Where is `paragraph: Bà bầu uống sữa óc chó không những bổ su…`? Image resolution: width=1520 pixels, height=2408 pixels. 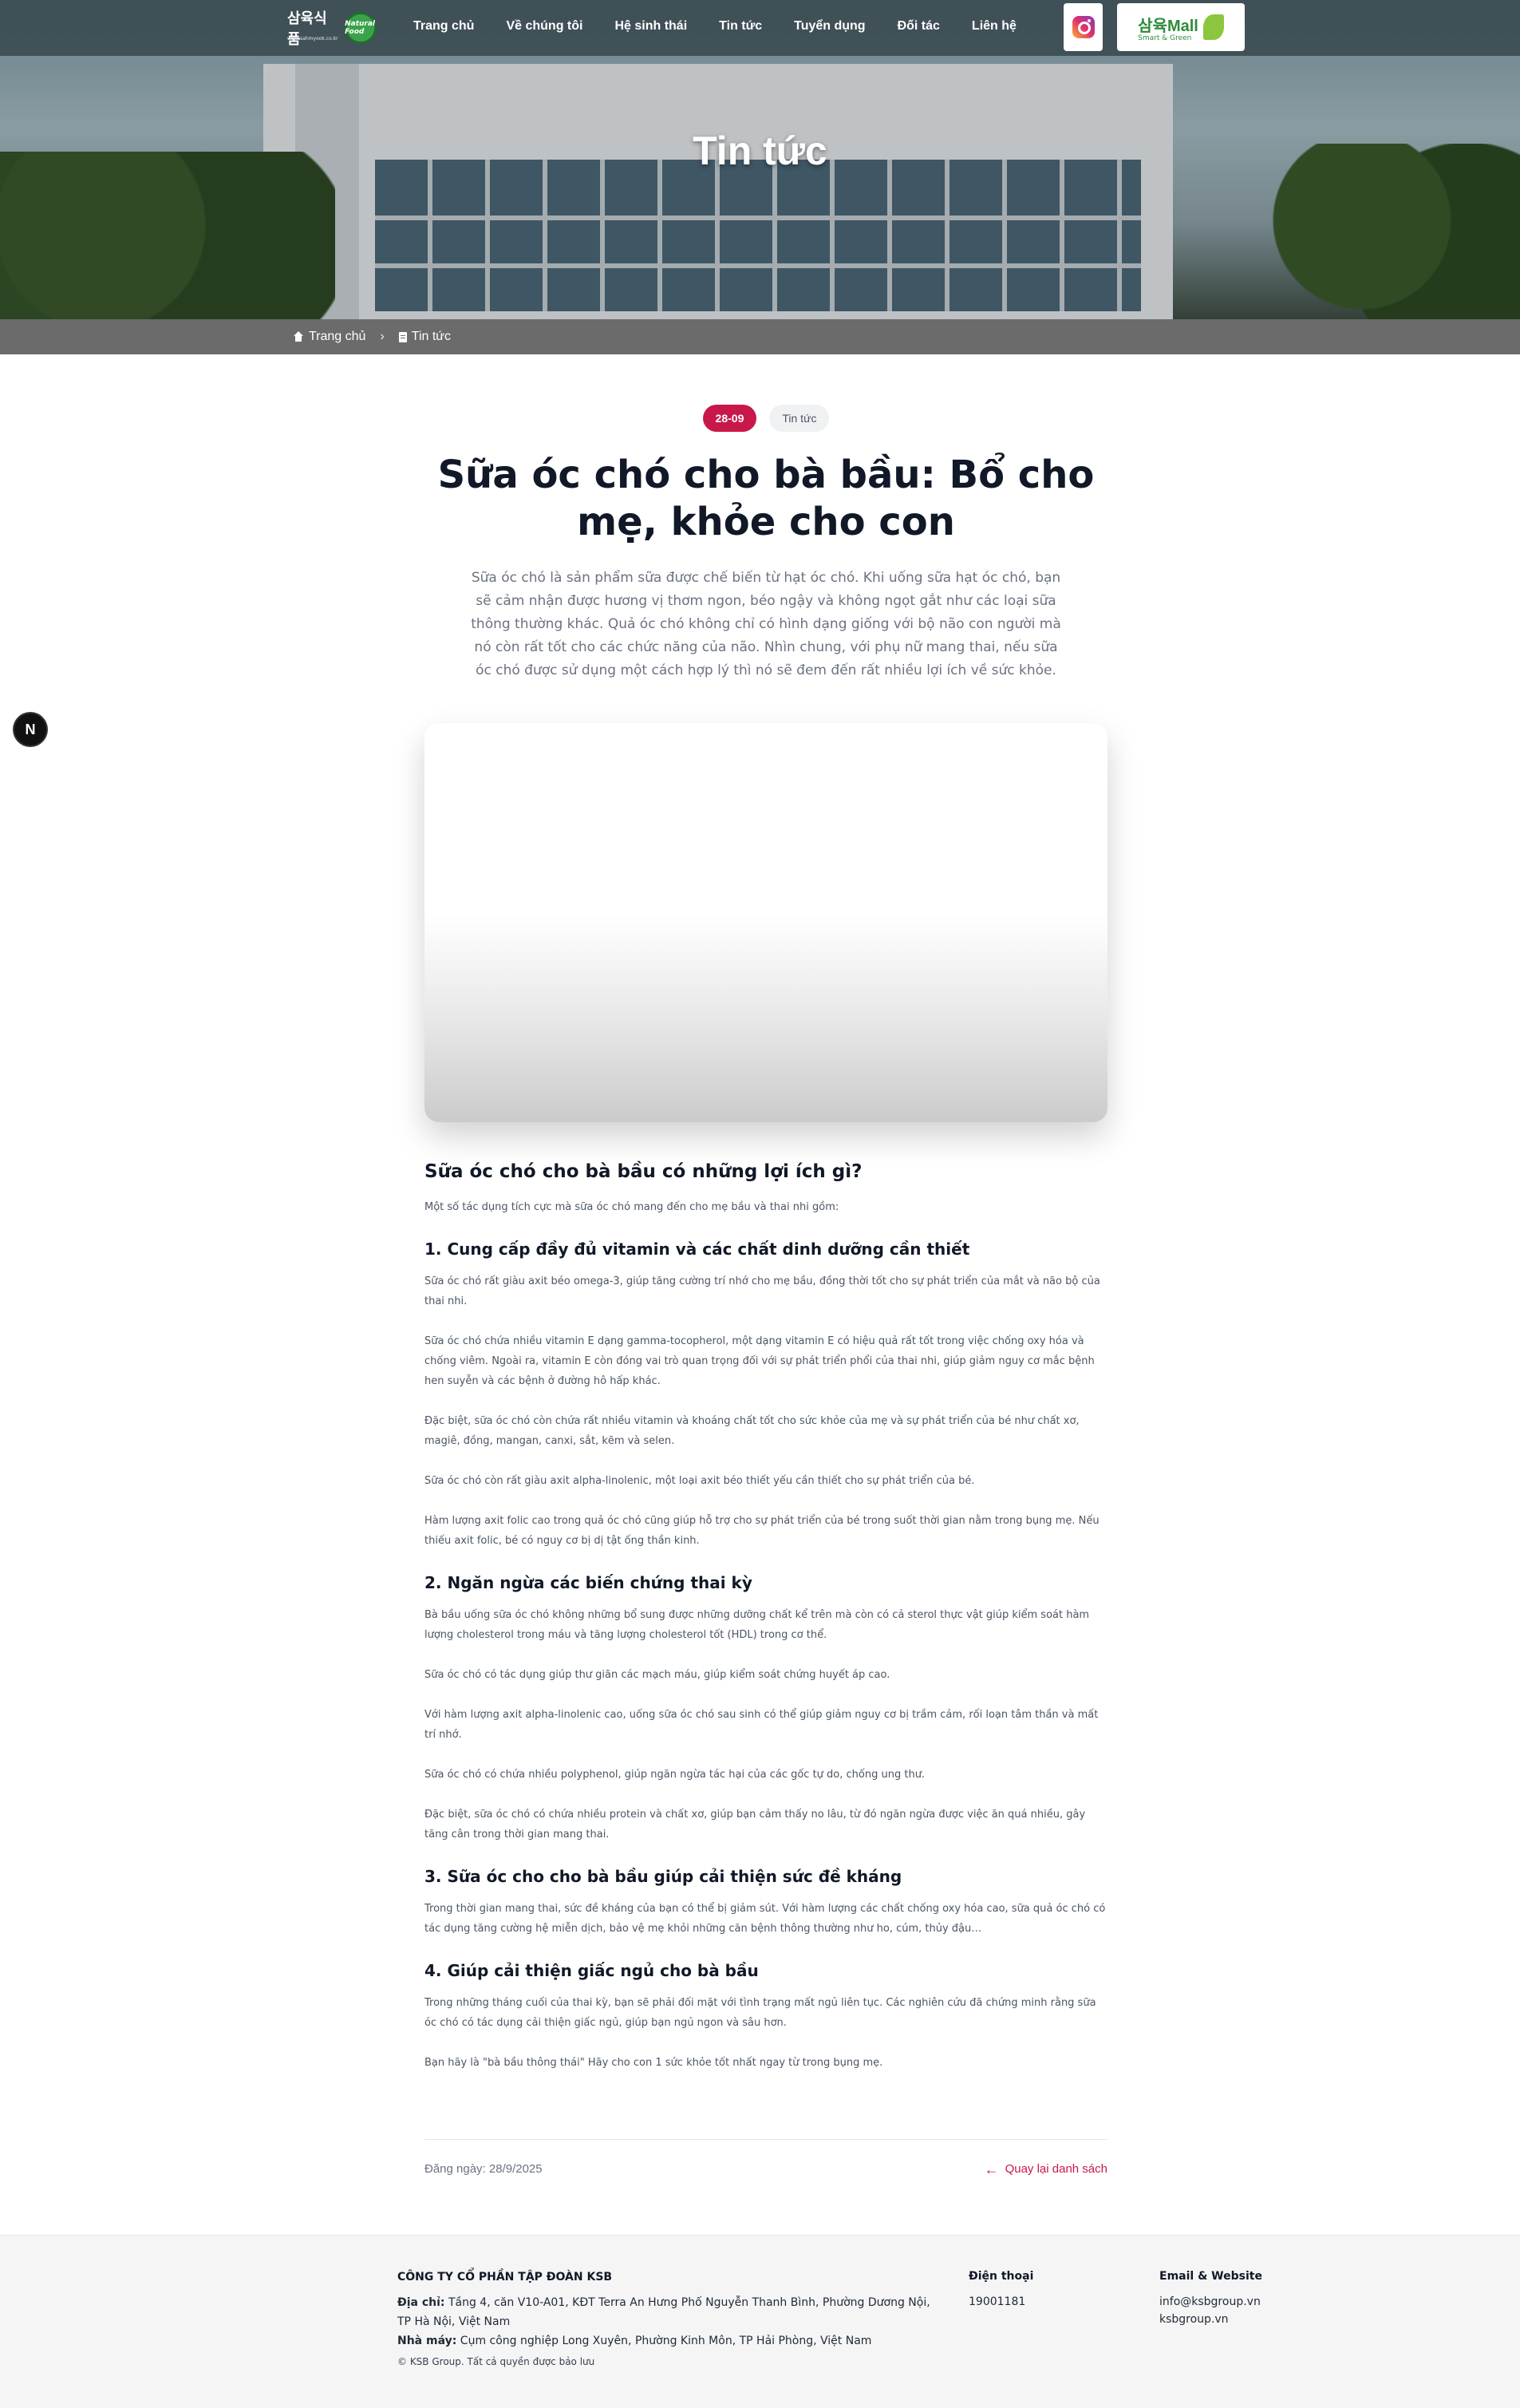 paragraph: Bà bầu uống sữa óc chó không những bổ su… is located at coordinates (757, 1625).